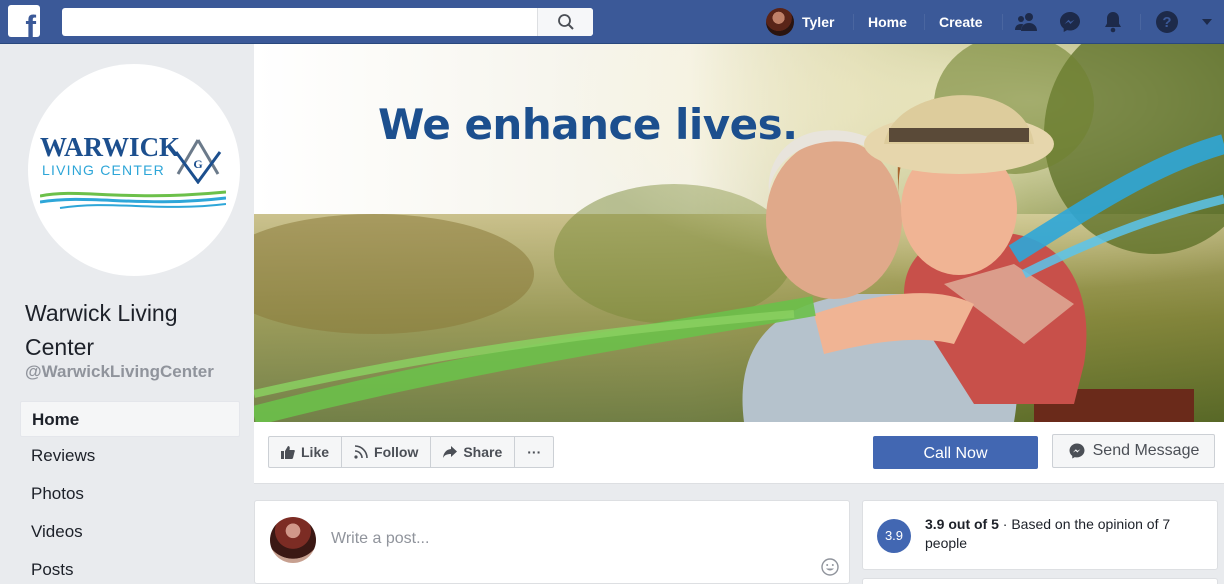 Image resolution: width=1224 pixels, height=584 pixels. I want to click on search-input, so click(297, 22).